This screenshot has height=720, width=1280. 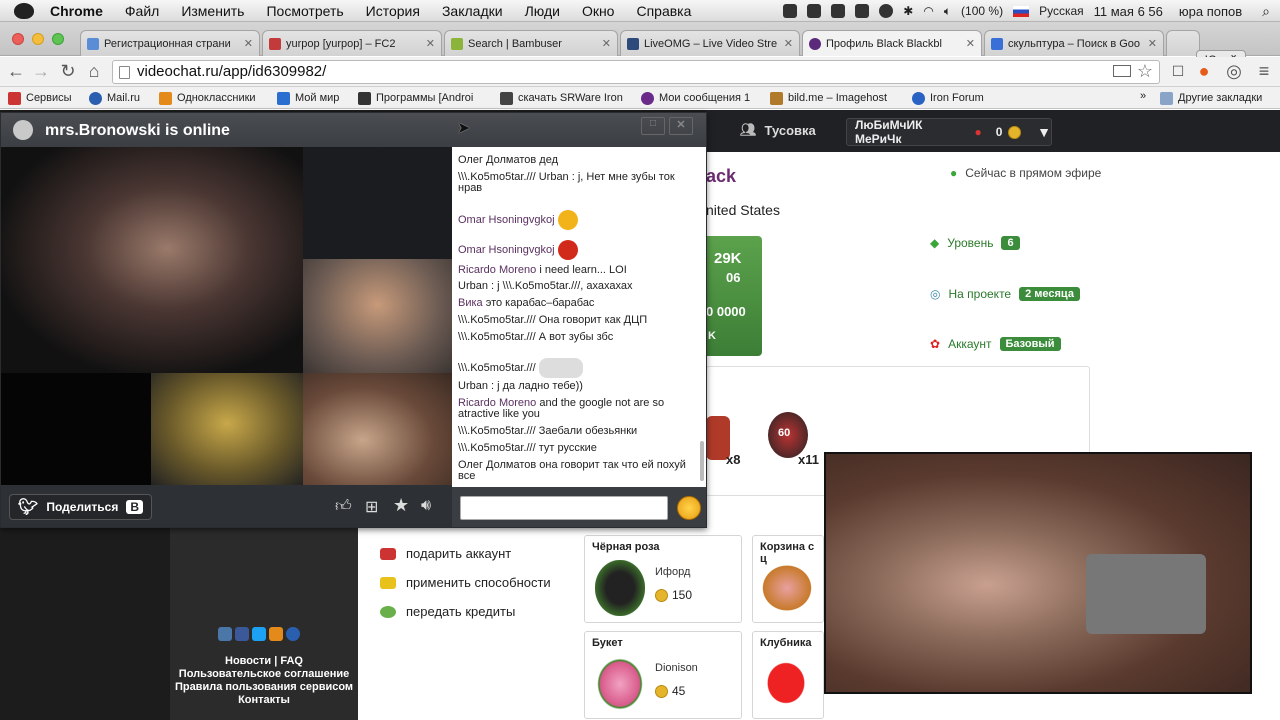 What do you see at coordinates (1178, 72) in the screenshot?
I see `extension-icon-1: ☐` at bounding box center [1178, 72].